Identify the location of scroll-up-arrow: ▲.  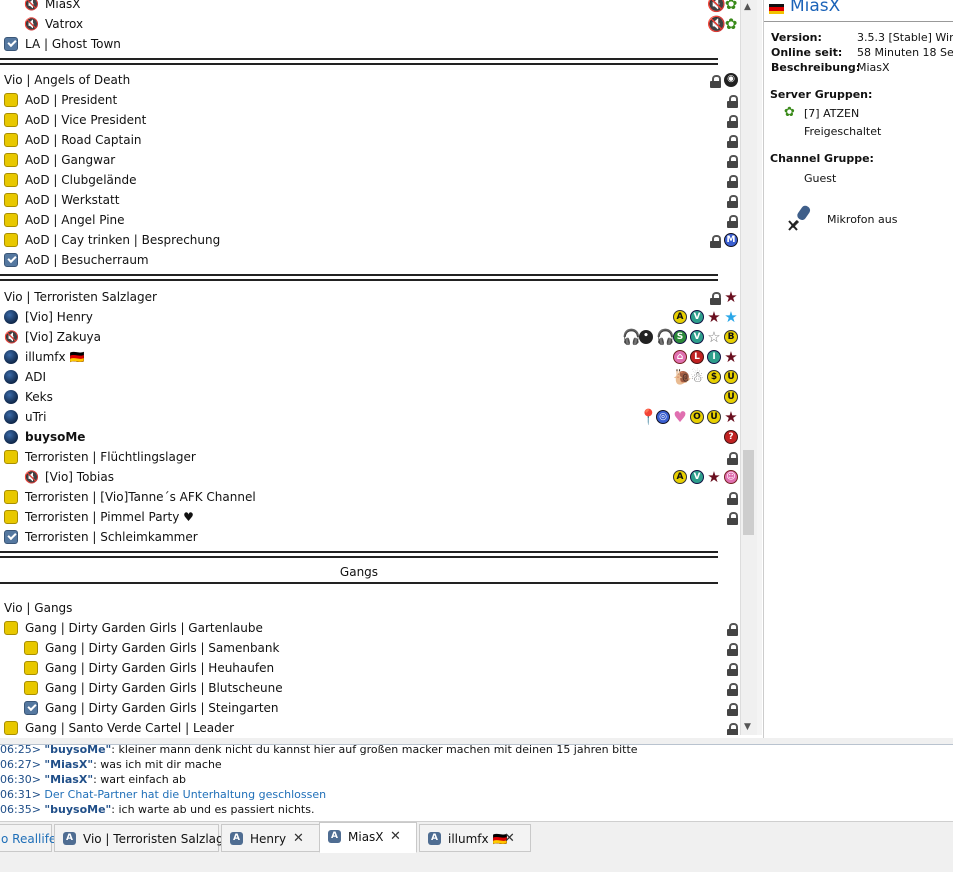
(747, 7).